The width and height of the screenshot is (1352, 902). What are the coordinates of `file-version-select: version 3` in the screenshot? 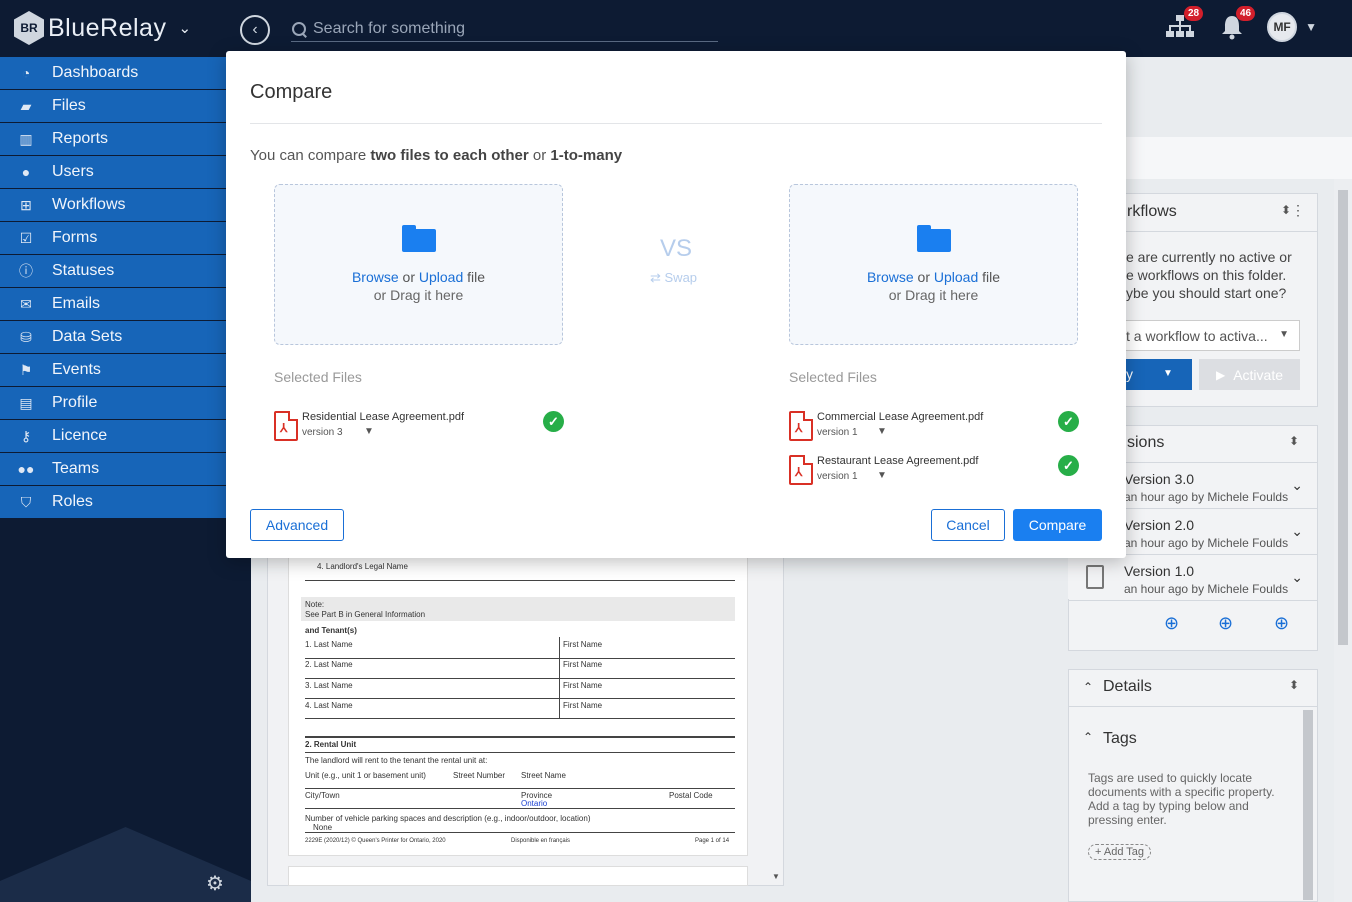 It's located at (322, 432).